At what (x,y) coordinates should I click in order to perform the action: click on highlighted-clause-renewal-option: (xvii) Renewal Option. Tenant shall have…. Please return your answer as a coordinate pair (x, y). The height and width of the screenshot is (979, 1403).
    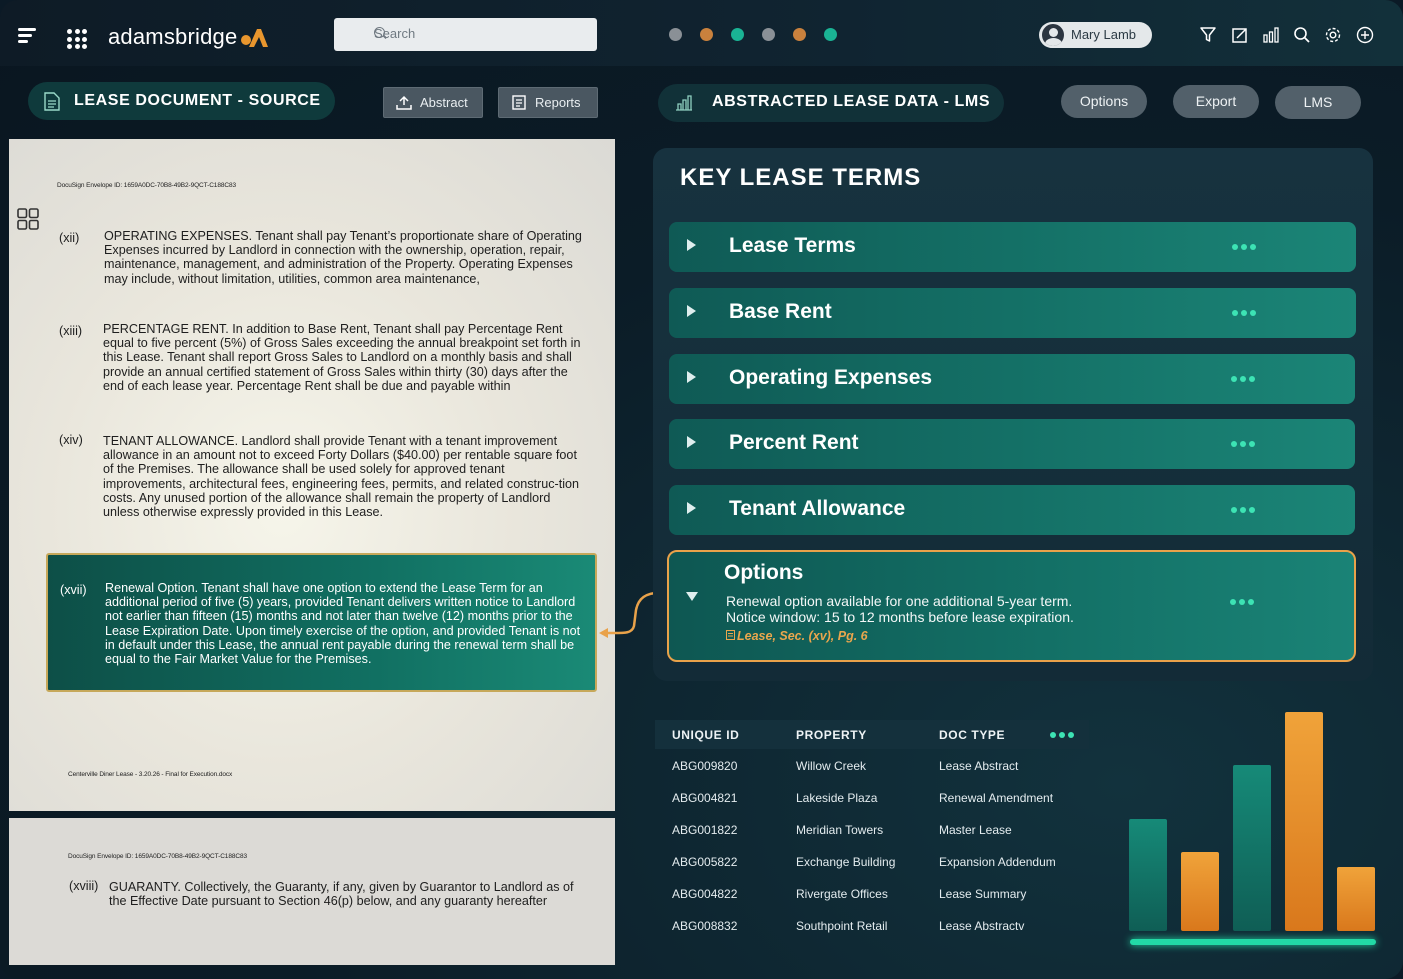
    Looking at the image, I should click on (321, 622).